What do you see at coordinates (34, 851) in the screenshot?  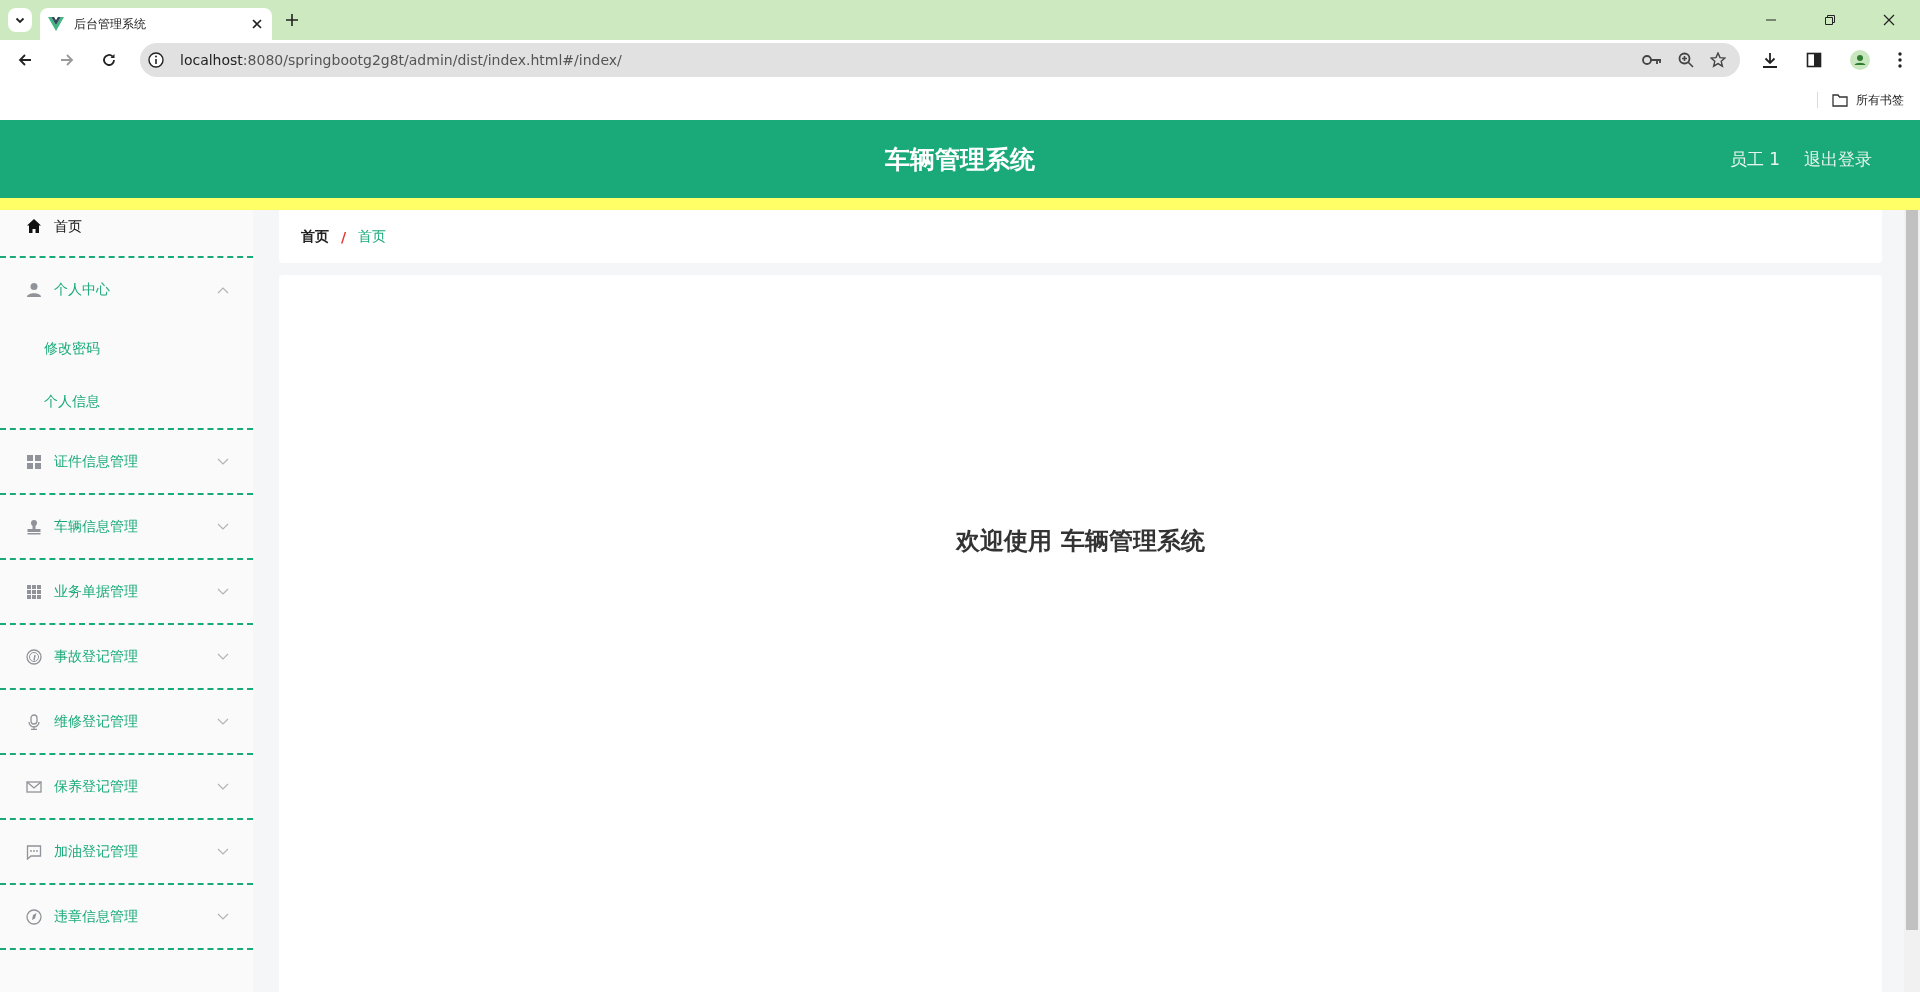 I see `chat-icon` at bounding box center [34, 851].